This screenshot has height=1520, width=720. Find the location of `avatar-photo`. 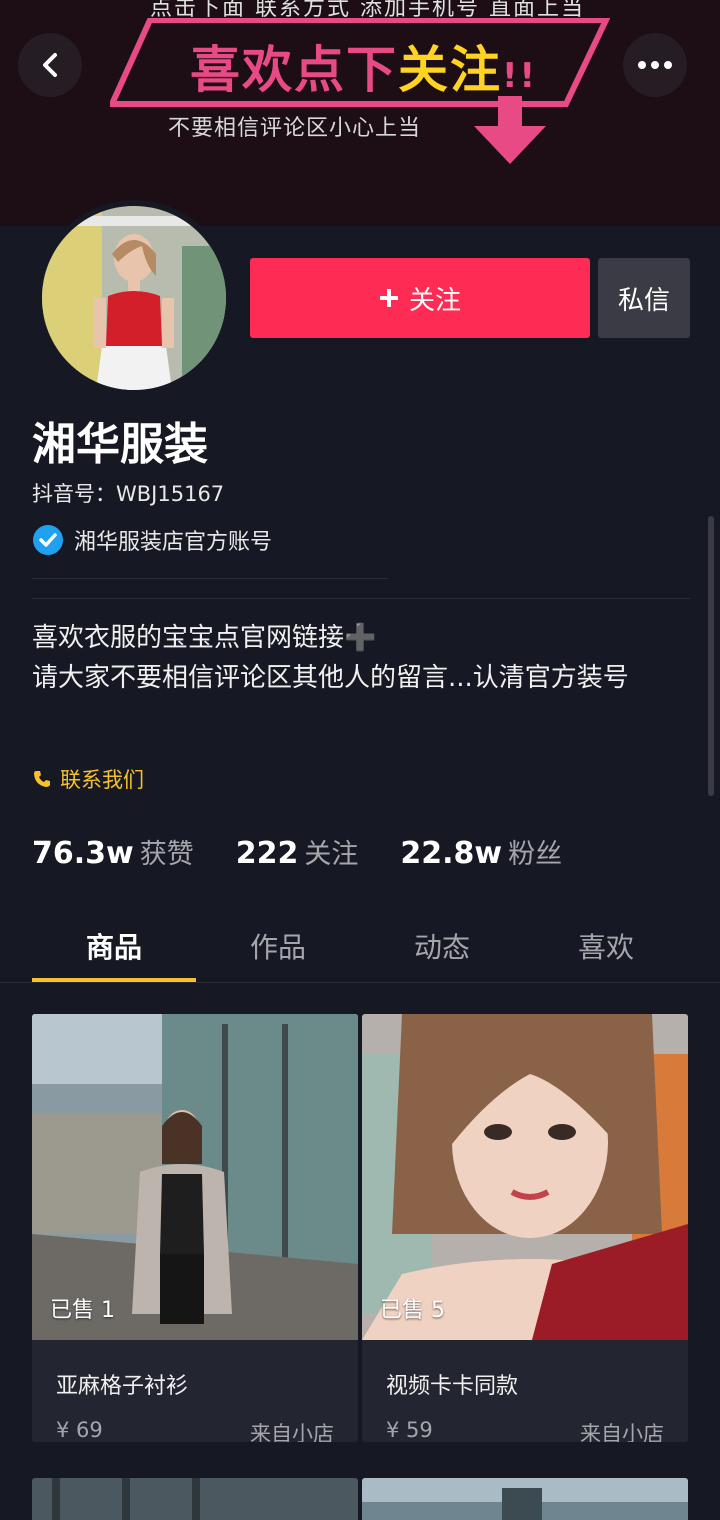

avatar-photo is located at coordinates (134, 298).